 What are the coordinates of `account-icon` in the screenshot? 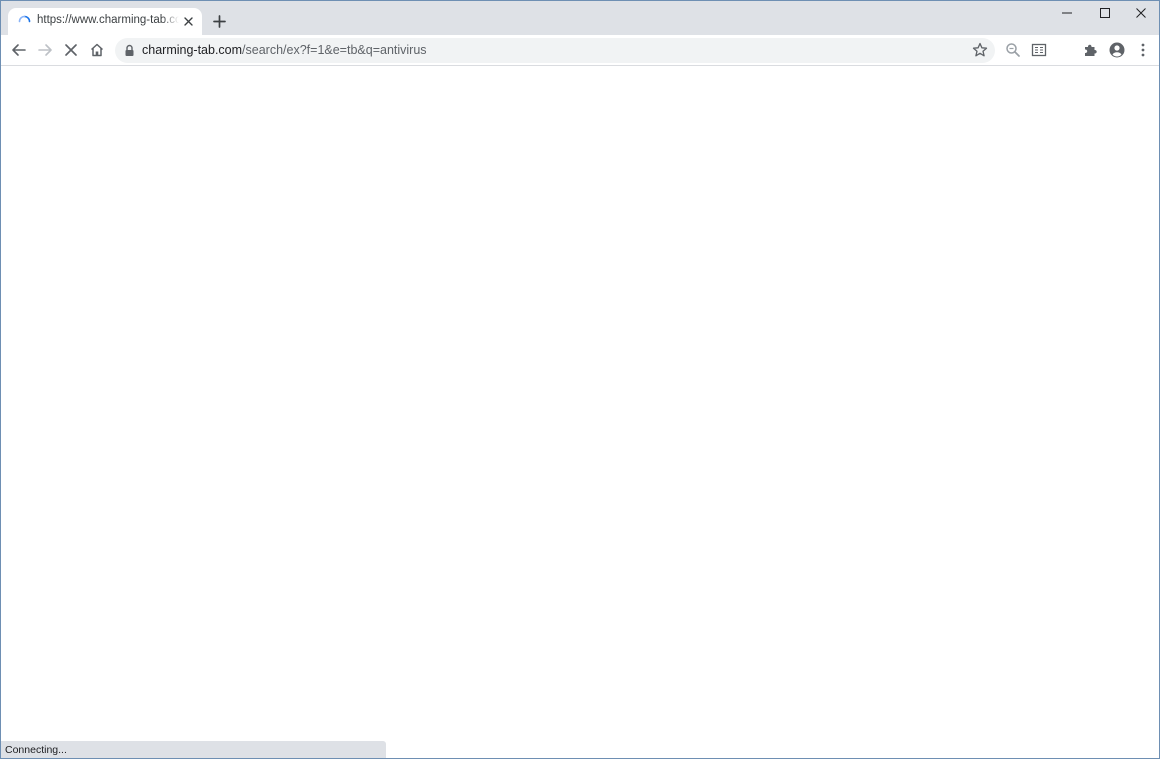 It's located at (1117, 50).